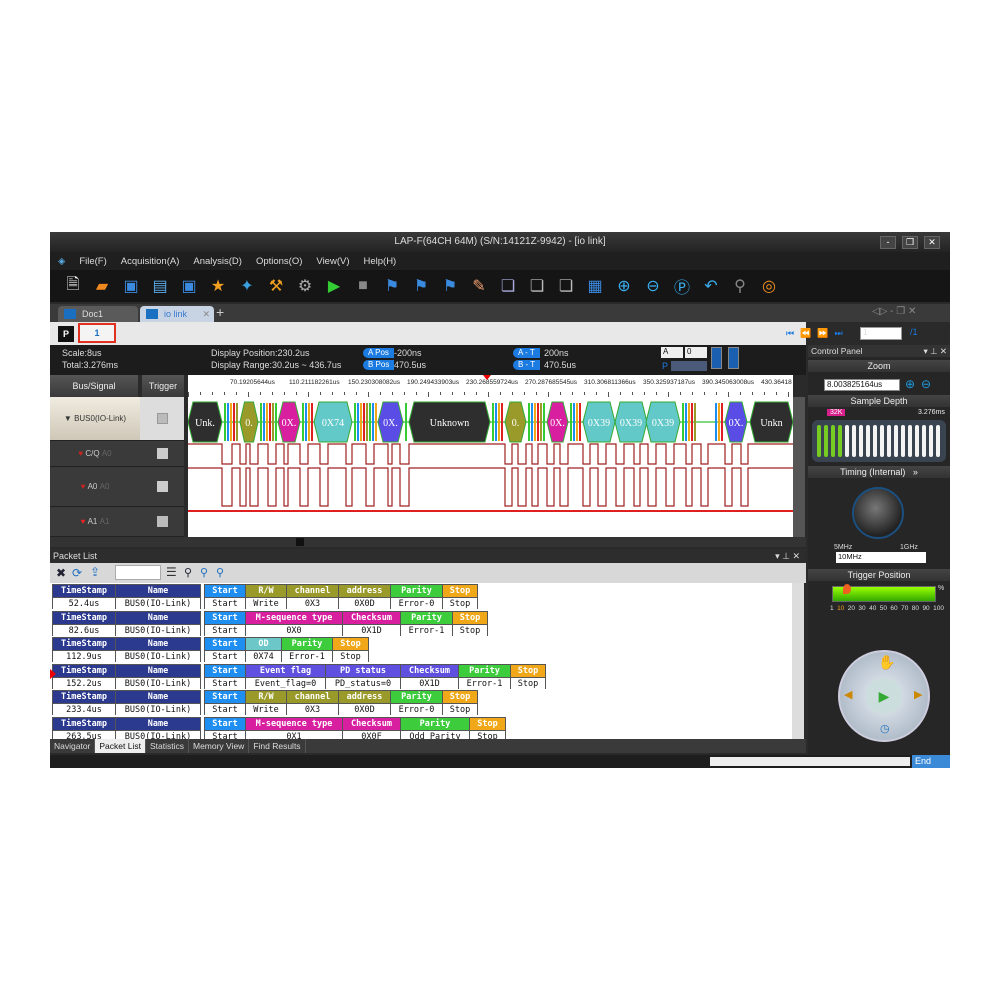  I want to click on marker-goto-icon: ⚑, so click(450, 286).